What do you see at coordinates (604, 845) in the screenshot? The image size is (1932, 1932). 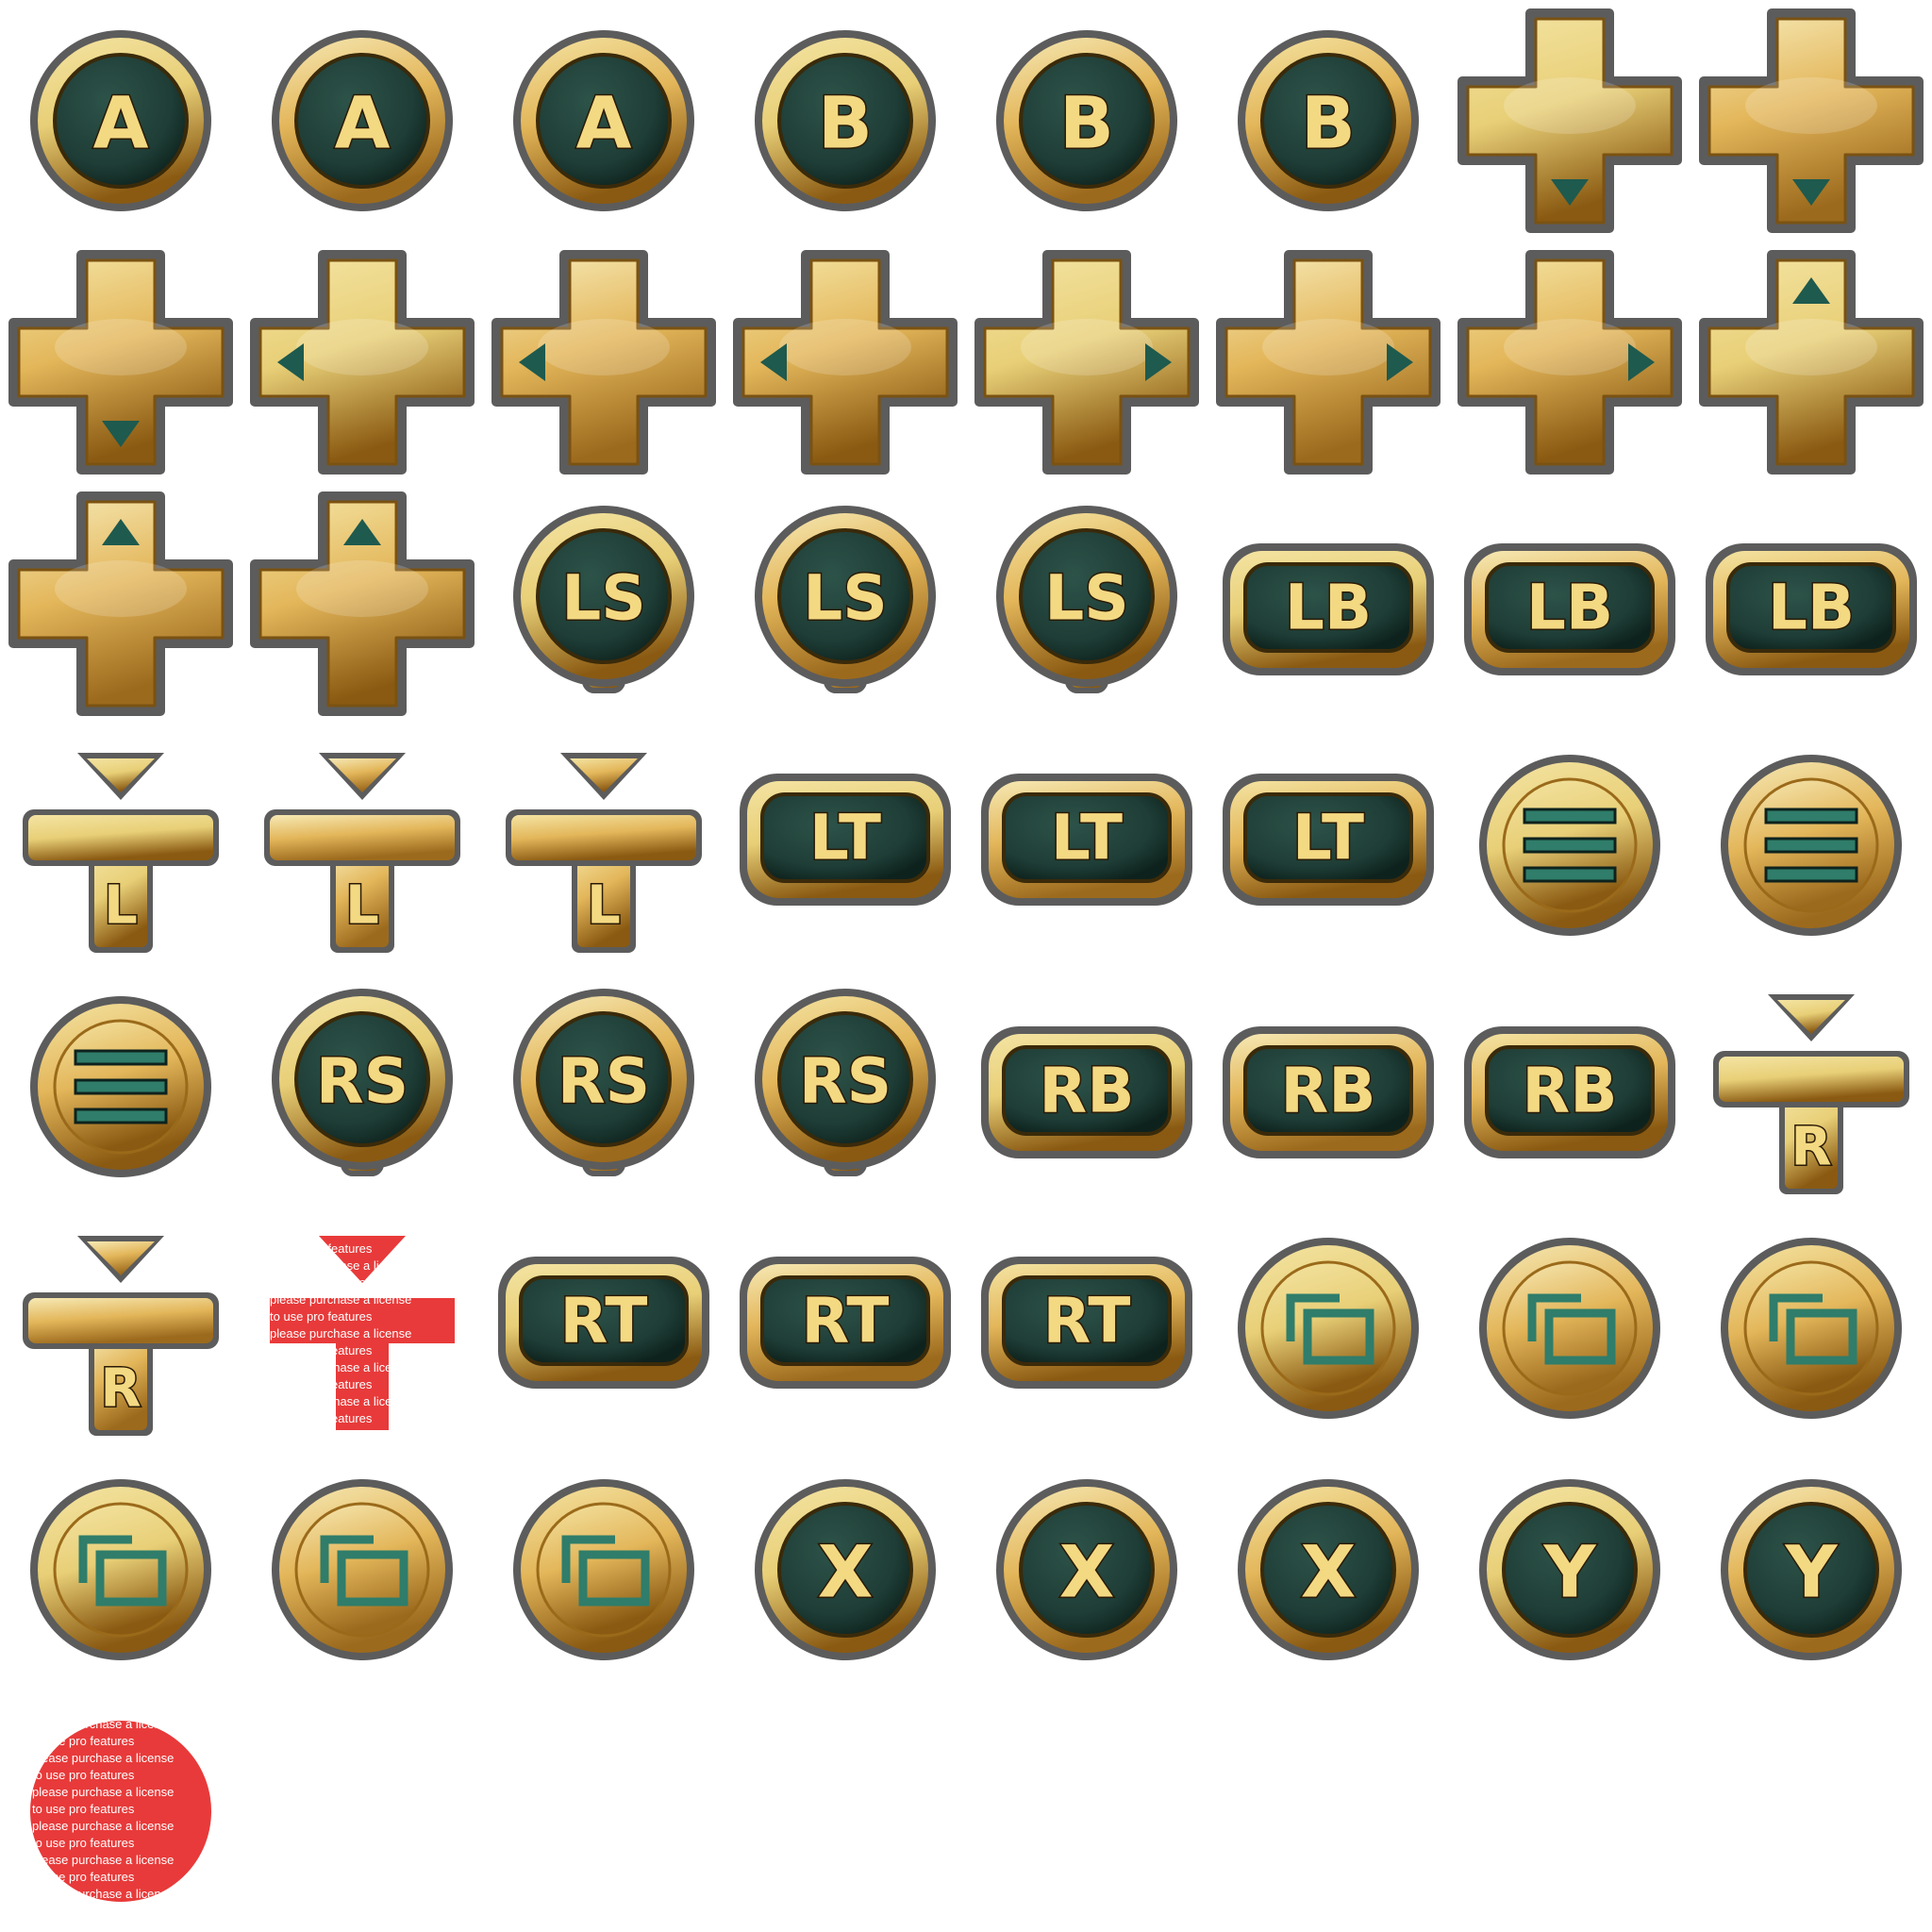 I see `l-stick-press-3-icon: L` at bounding box center [604, 845].